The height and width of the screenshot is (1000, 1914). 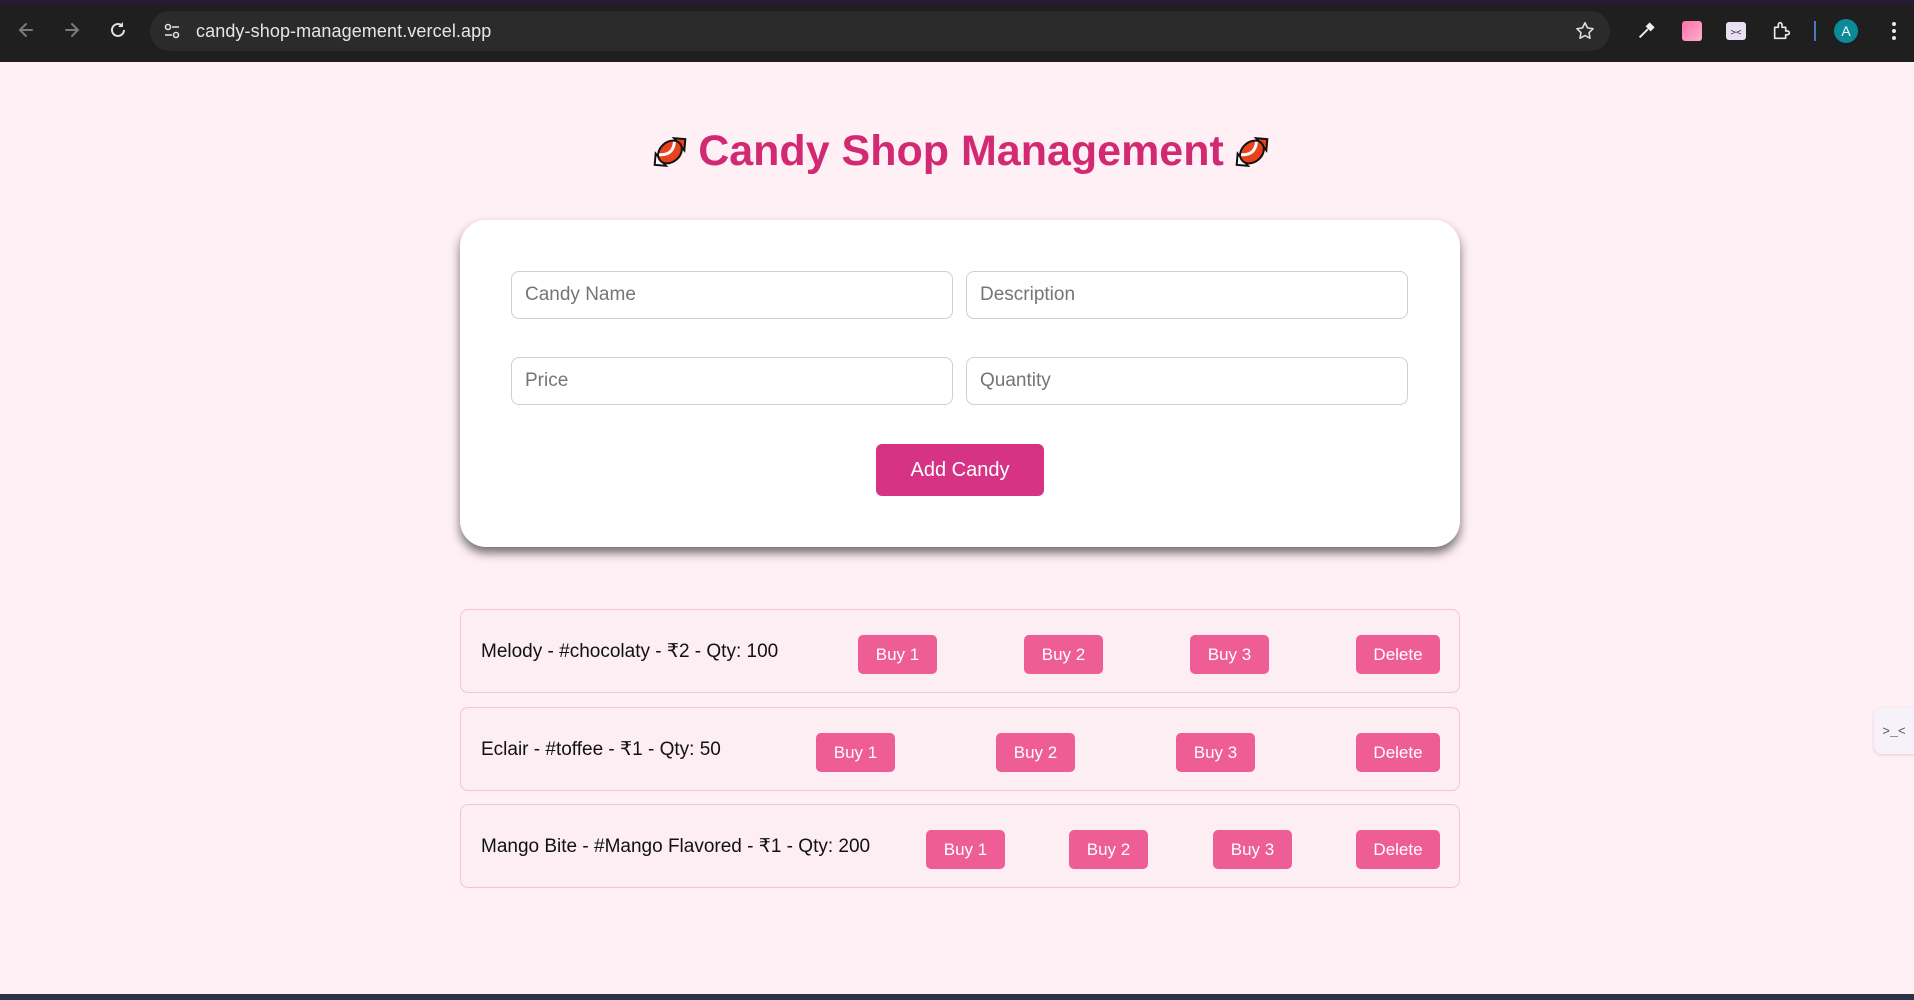 What do you see at coordinates (957, 1) in the screenshot?
I see `window-top-strip` at bounding box center [957, 1].